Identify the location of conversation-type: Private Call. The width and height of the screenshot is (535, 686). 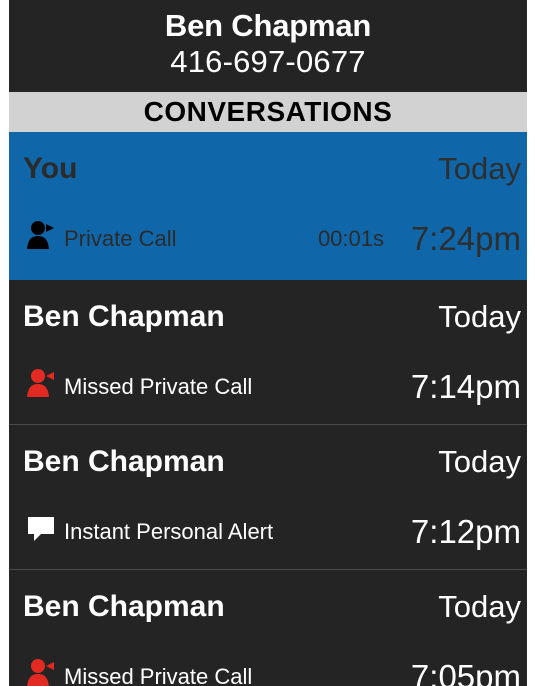
(120, 238).